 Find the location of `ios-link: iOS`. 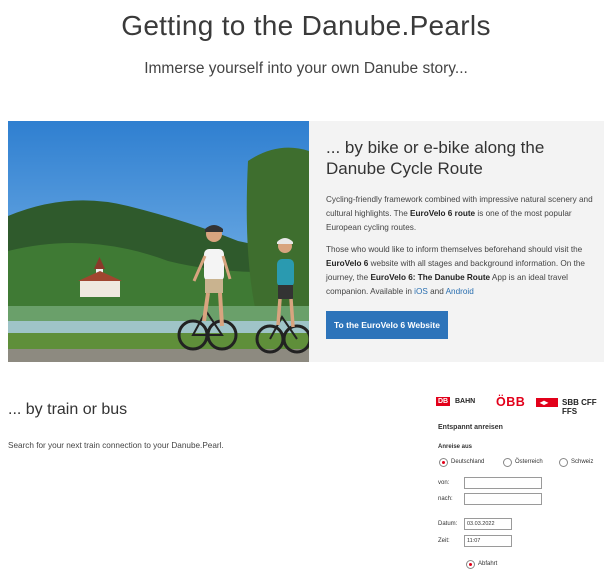

ios-link: iOS is located at coordinates (421, 291).